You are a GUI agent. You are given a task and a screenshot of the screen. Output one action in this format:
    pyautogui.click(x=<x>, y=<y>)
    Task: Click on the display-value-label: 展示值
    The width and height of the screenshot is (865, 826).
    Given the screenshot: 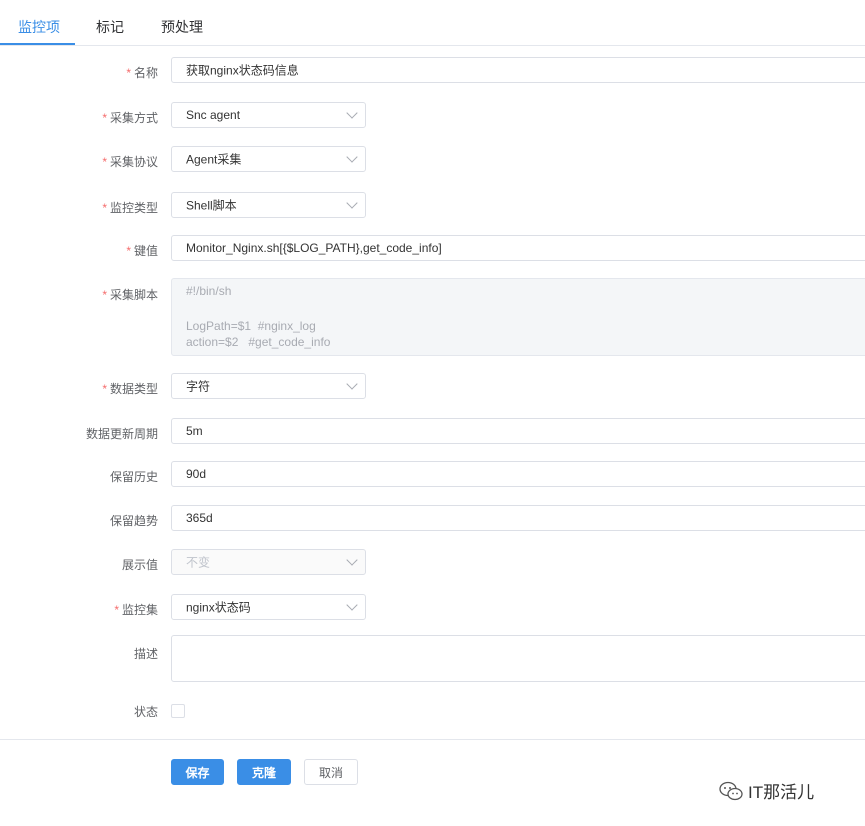 What is the action you would take?
    pyautogui.click(x=139, y=565)
    